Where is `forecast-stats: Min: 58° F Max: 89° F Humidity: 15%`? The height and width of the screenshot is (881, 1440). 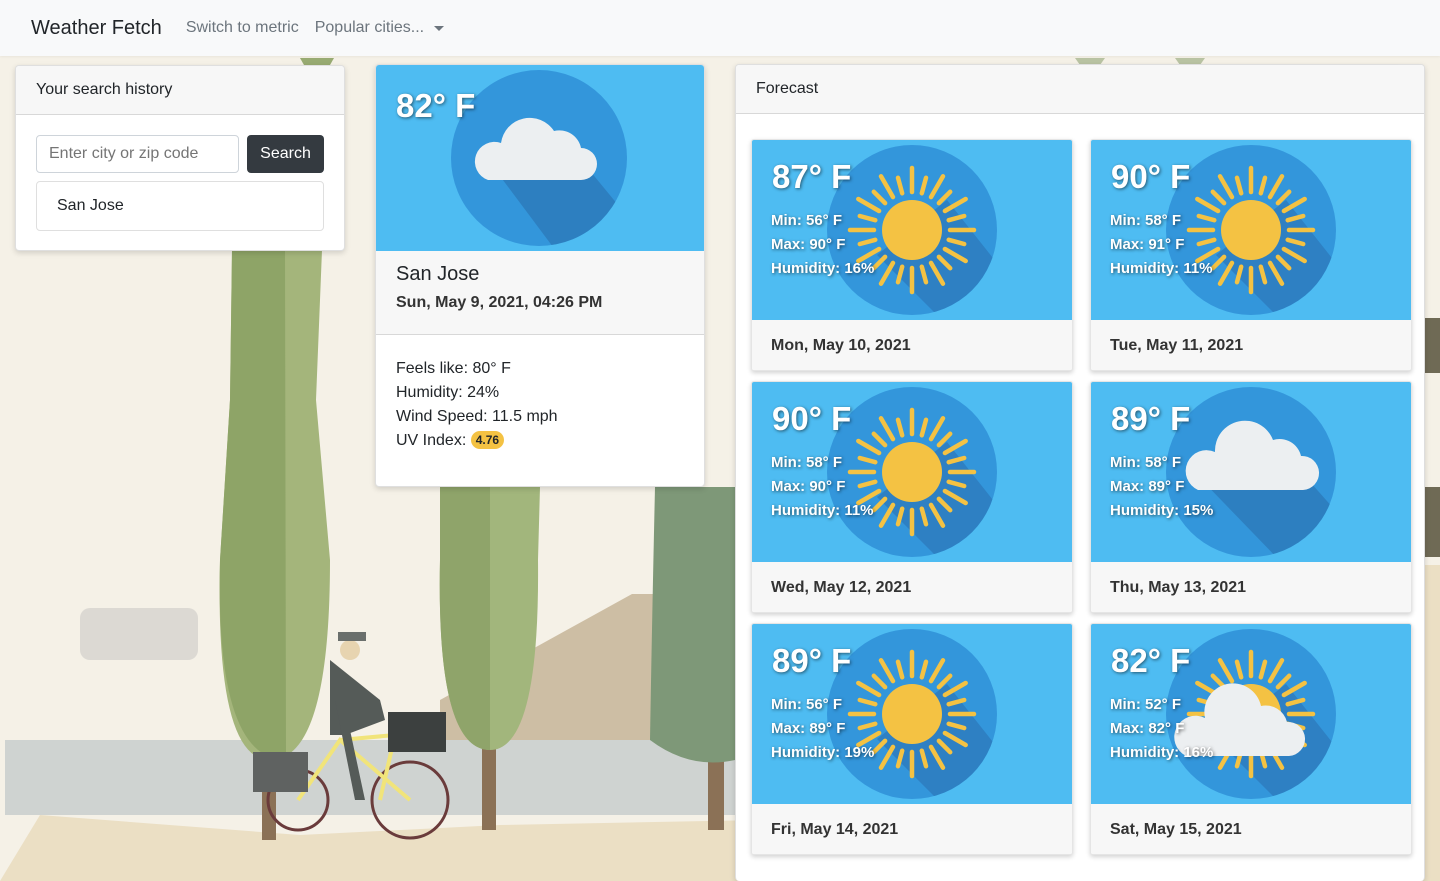 forecast-stats: Min: 58° F Max: 89° F Humidity: 15% is located at coordinates (1161, 487).